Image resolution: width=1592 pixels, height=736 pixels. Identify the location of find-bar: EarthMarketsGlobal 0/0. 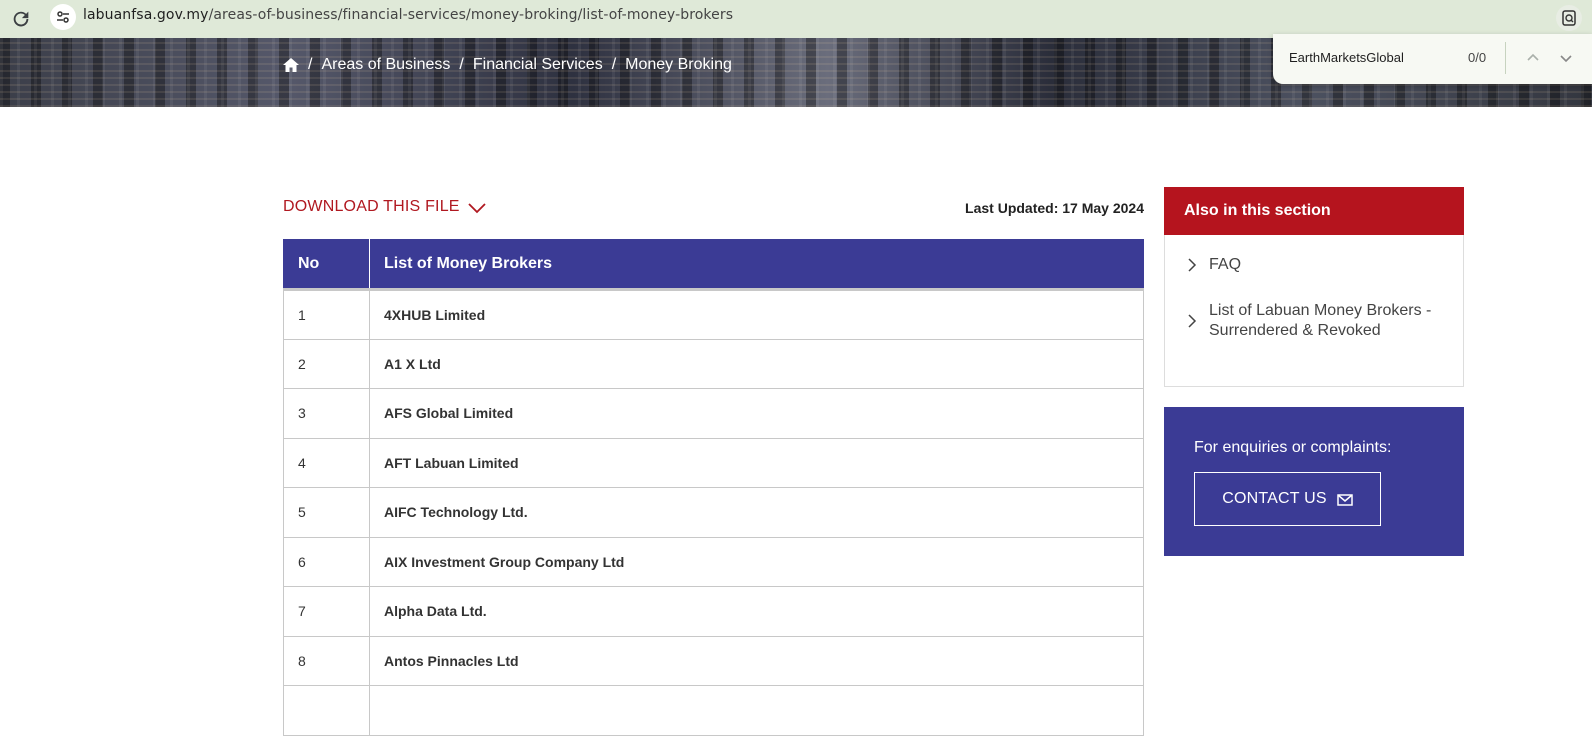
(1432, 59).